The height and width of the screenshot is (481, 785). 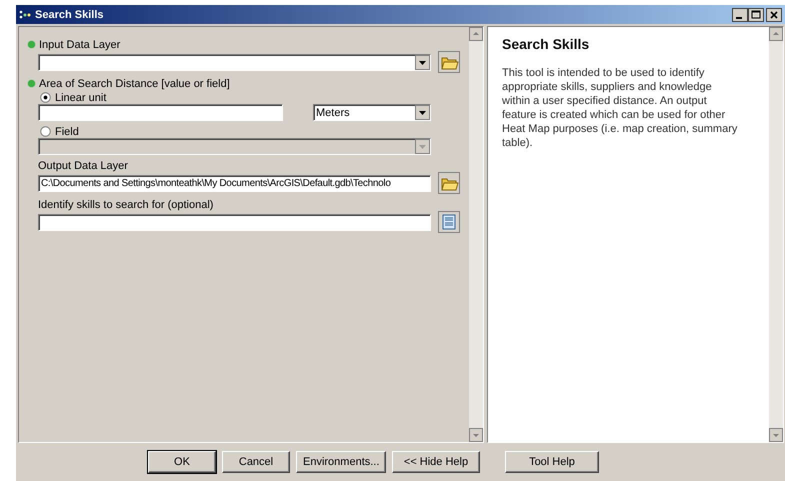 What do you see at coordinates (79, 44) in the screenshot?
I see `parameter-label: Input Data Layer` at bounding box center [79, 44].